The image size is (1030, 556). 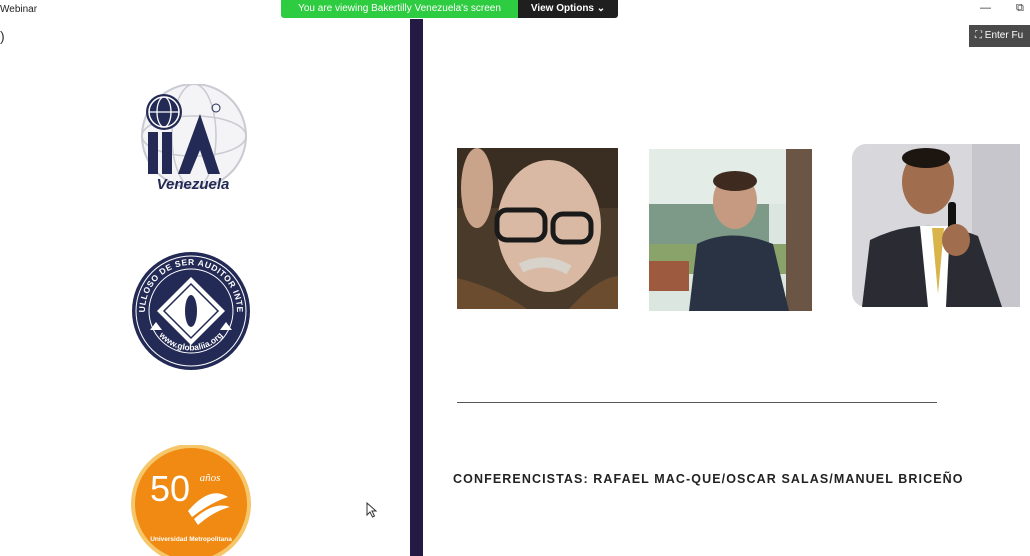 I want to click on unimet-caption: Universidad Metropolitana, so click(x=191, y=539).